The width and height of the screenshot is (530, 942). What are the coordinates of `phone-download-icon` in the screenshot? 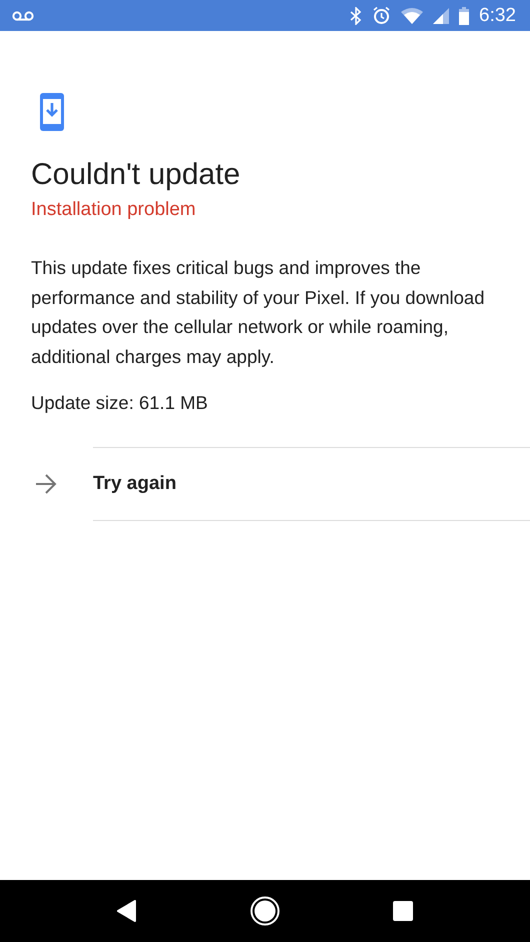 It's located at (52, 112).